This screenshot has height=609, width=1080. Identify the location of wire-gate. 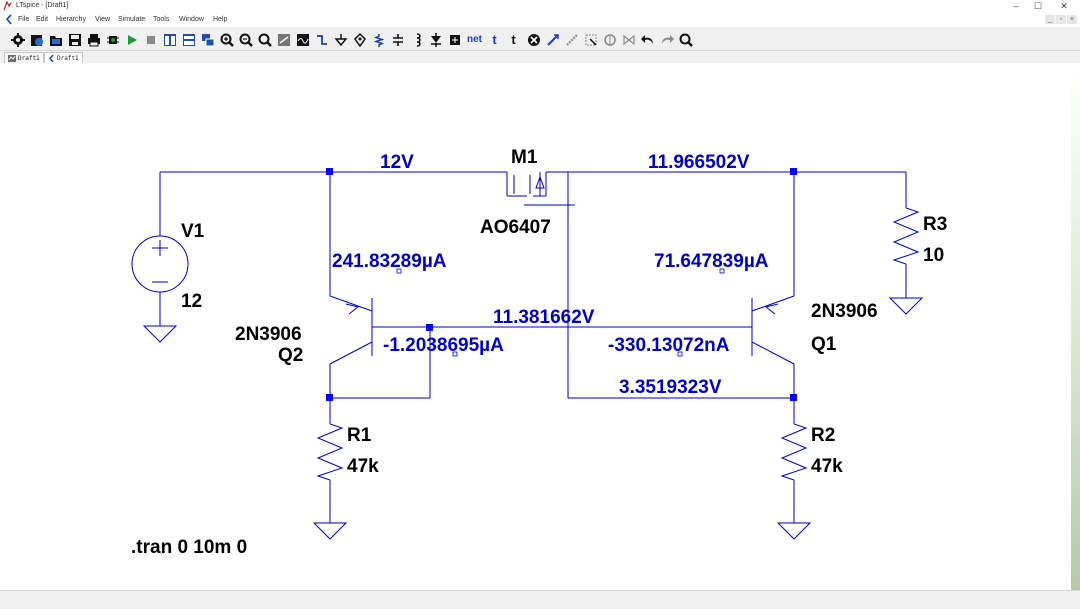
(680, 302).